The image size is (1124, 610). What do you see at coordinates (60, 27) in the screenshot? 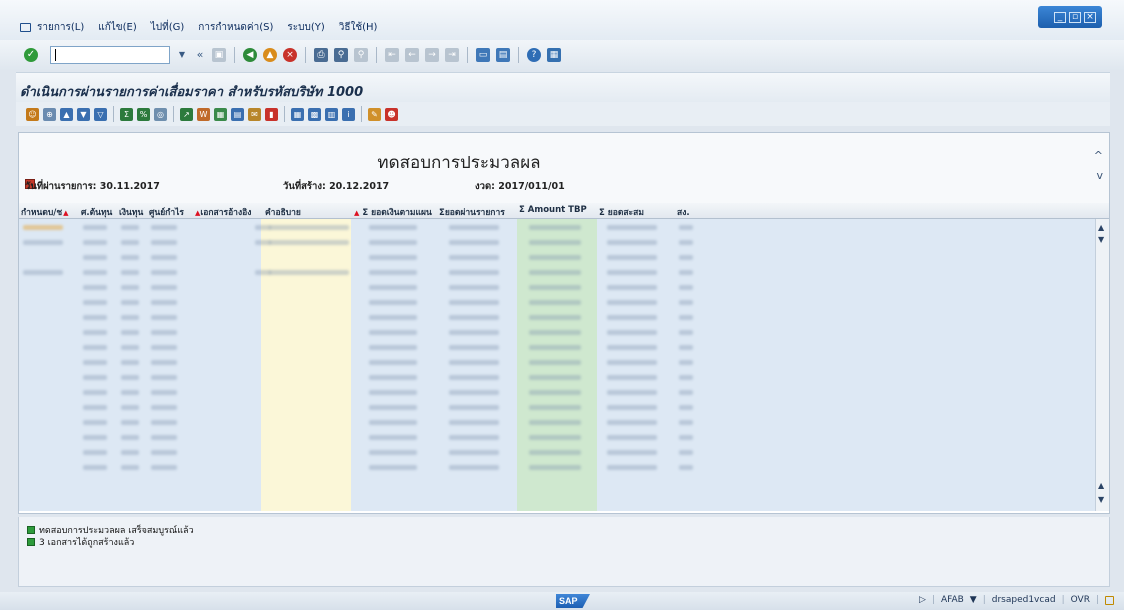
I see `menu-item-list-label: รายการ(L)` at bounding box center [60, 27].